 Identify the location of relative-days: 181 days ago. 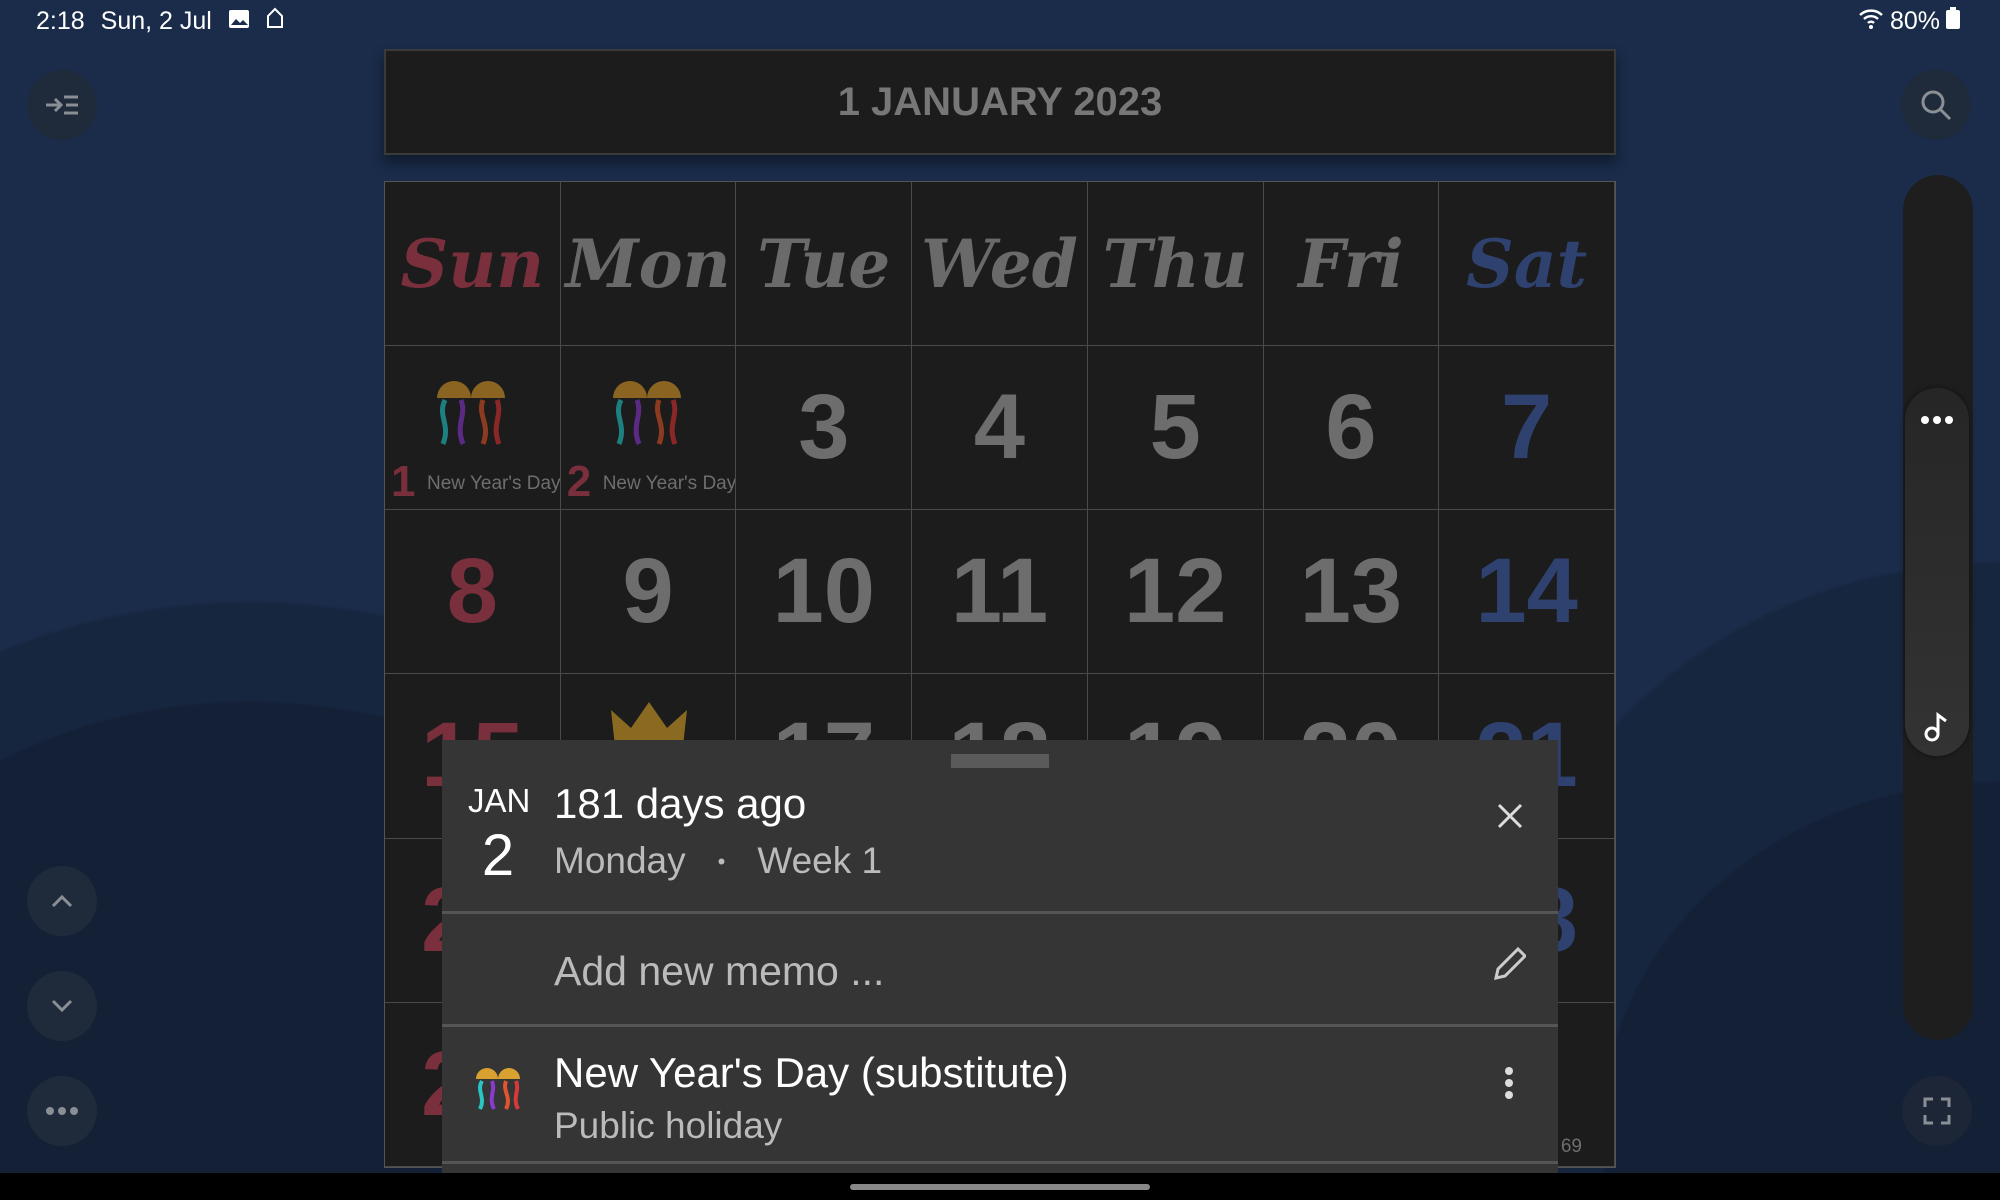
(680, 803).